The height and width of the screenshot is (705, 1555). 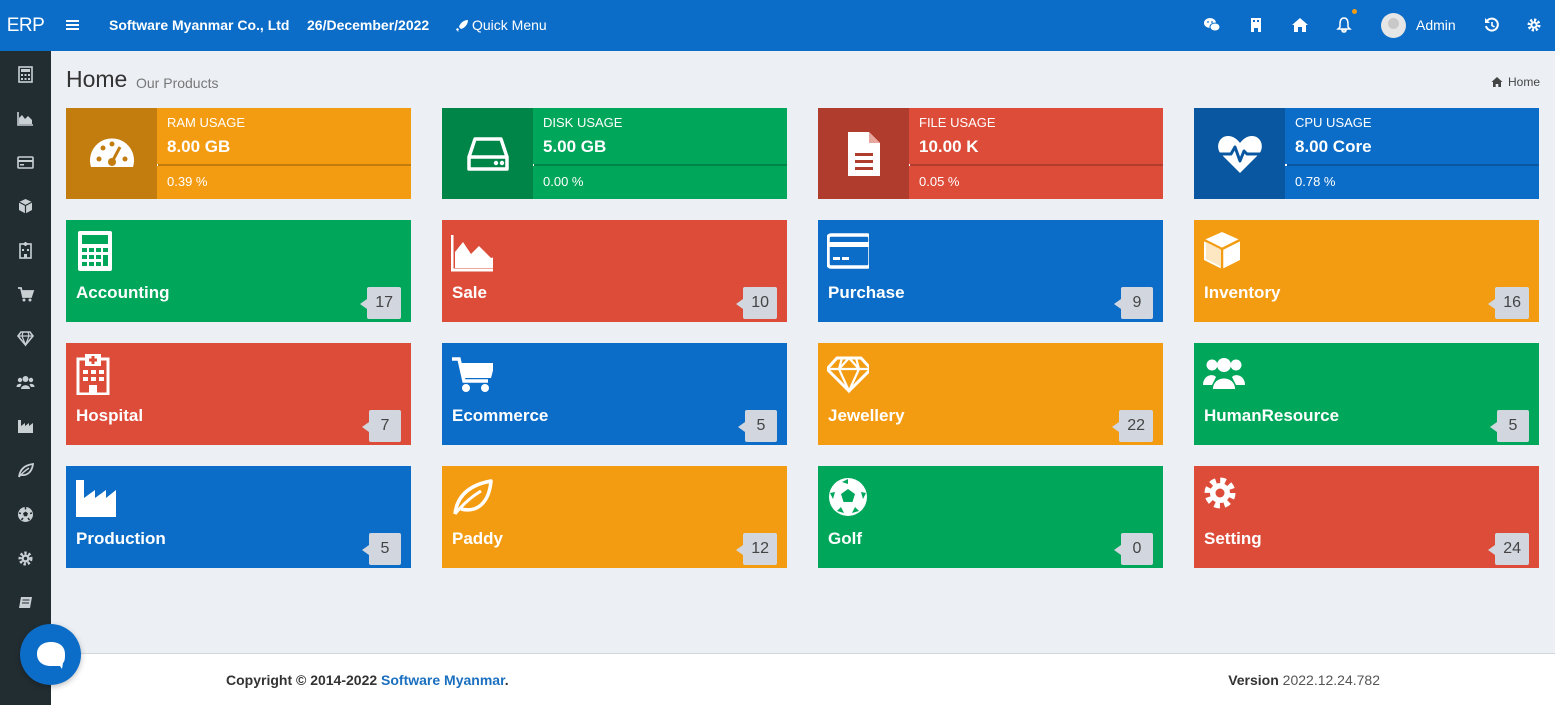 What do you see at coordinates (238, 517) in the screenshot?
I see `module-tile-production: Production 5` at bounding box center [238, 517].